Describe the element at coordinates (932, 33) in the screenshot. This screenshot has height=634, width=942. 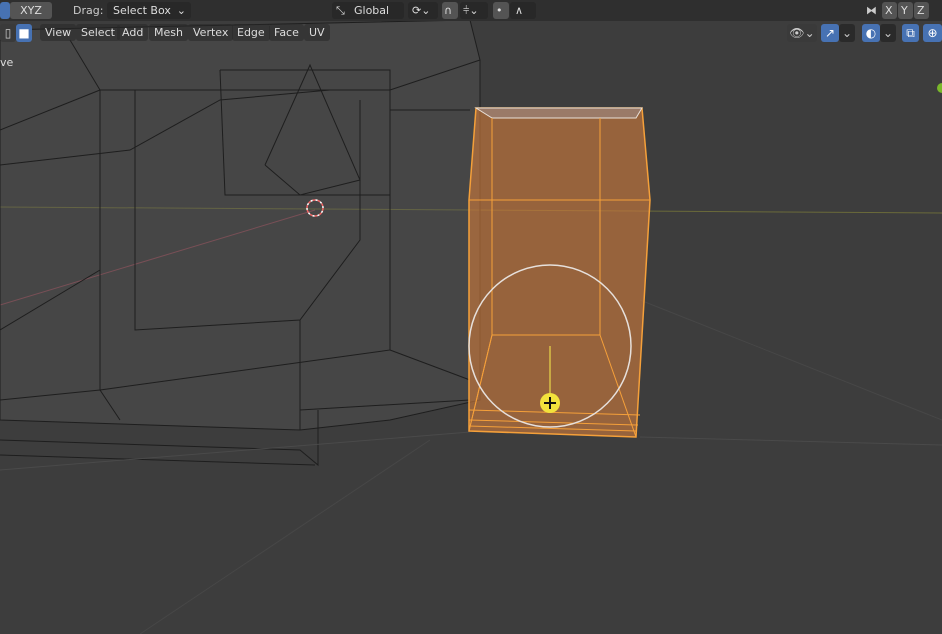
I see `wireframe-shading-icon: ⊕` at that location.